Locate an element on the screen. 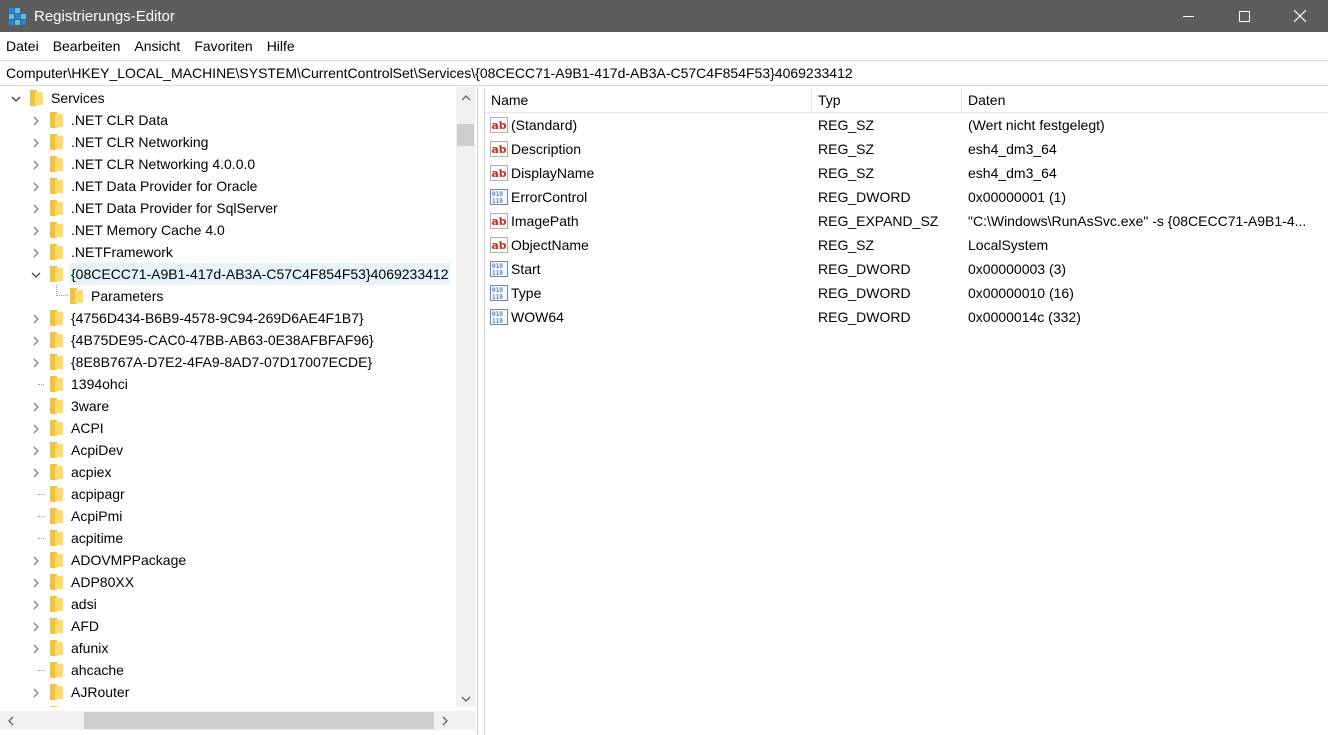 The height and width of the screenshot is (735, 1328). tree-item: acpiex is located at coordinates (228, 472).